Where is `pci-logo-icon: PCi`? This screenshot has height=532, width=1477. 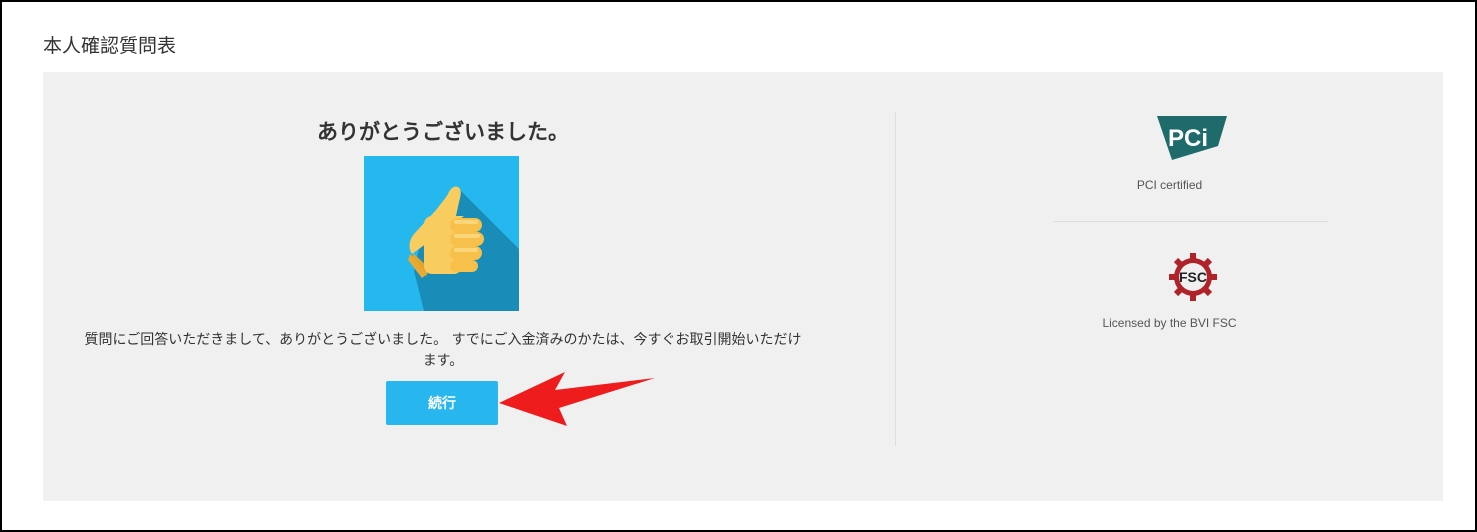 pci-logo-icon: PCi is located at coordinates (1192, 138).